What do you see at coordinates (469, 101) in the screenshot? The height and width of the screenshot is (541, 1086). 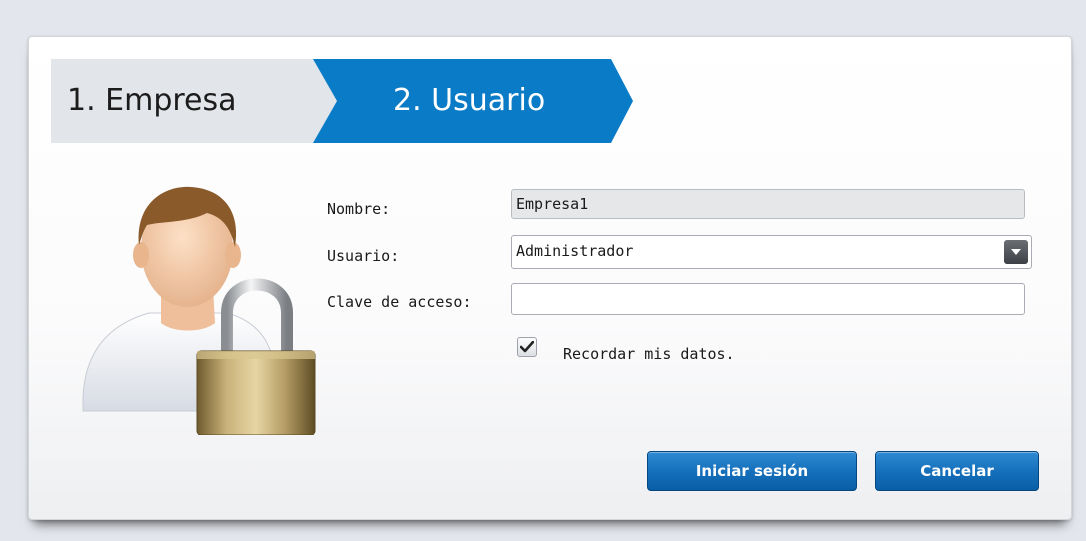 I see `step-2-usuario: 2. Usuario` at bounding box center [469, 101].